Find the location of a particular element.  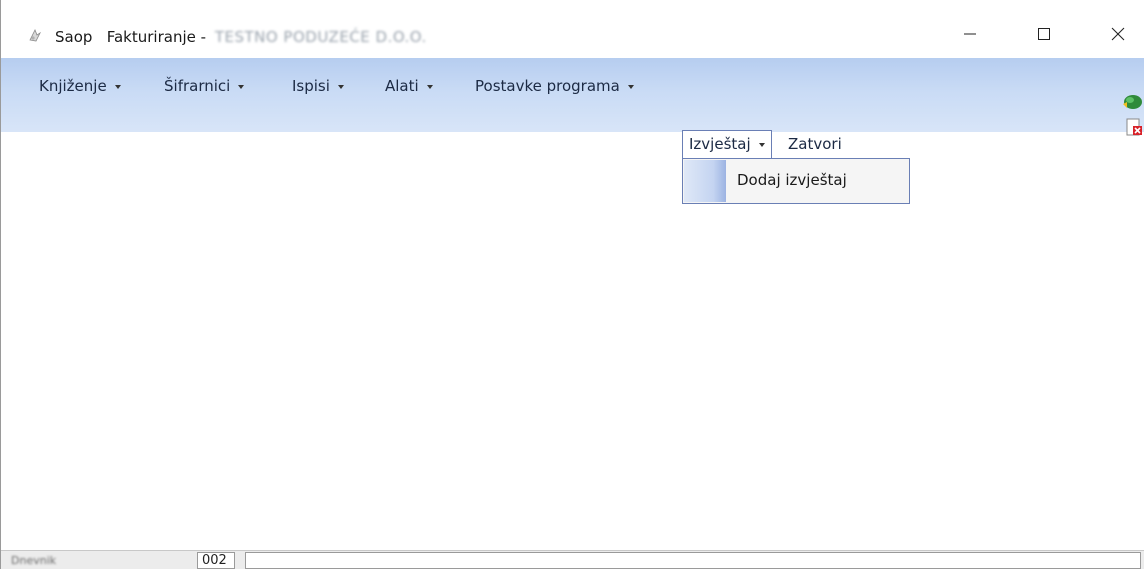

company-name-redacted: TESTNO PODUZEĆE D.O.O. is located at coordinates (320, 37).